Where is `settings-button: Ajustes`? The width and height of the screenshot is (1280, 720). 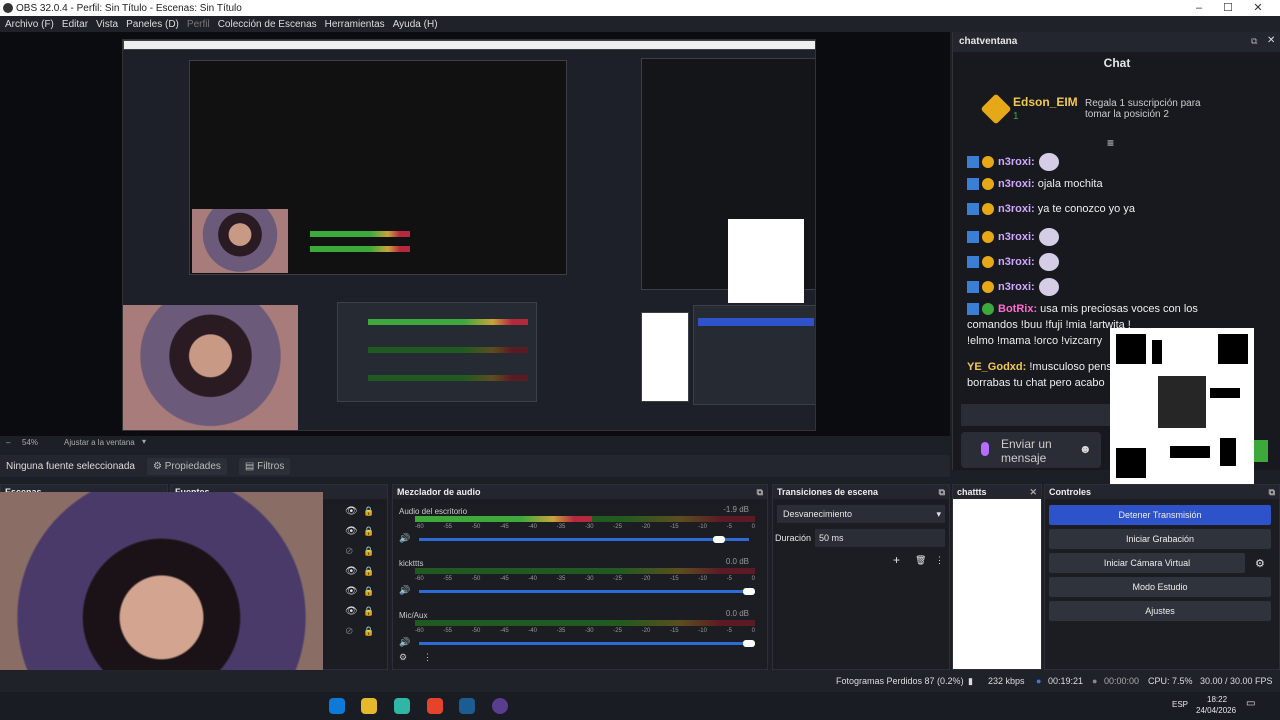
settings-button: Ajustes is located at coordinates (1160, 611).